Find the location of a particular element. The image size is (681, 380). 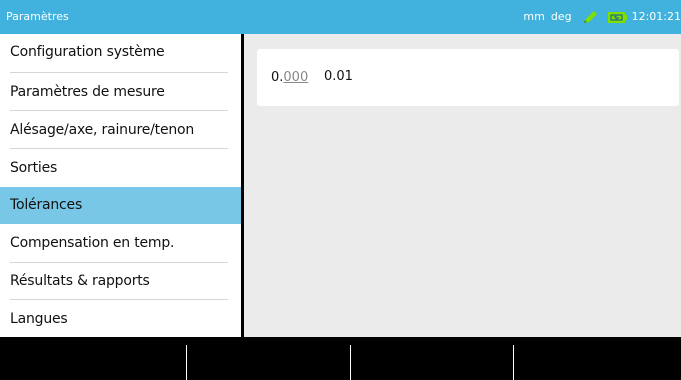

tolerance-resolution: 0.000 is located at coordinates (289, 78).